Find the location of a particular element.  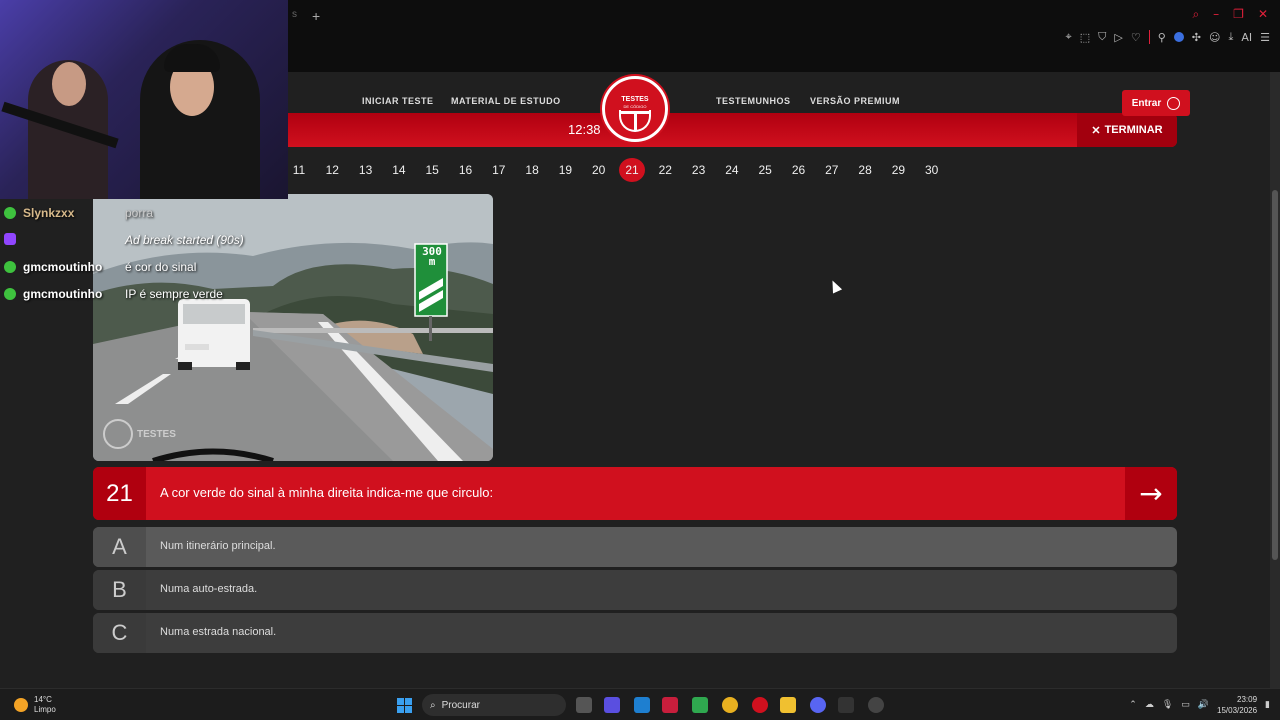

task-view-icon is located at coordinates (584, 705).